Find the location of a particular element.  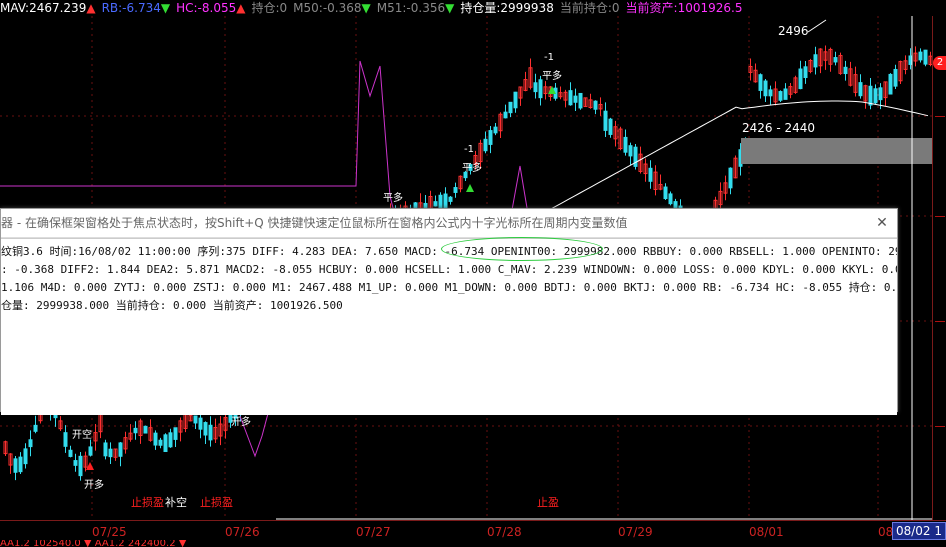

date-label: 07/29 is located at coordinates (635, 532).